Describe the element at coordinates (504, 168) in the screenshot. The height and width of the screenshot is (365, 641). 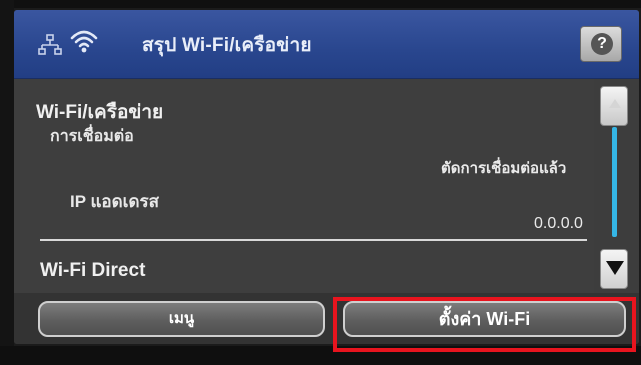
I see `connection-status-value: ตัดการเชื่อมต่อแล้ว` at that location.